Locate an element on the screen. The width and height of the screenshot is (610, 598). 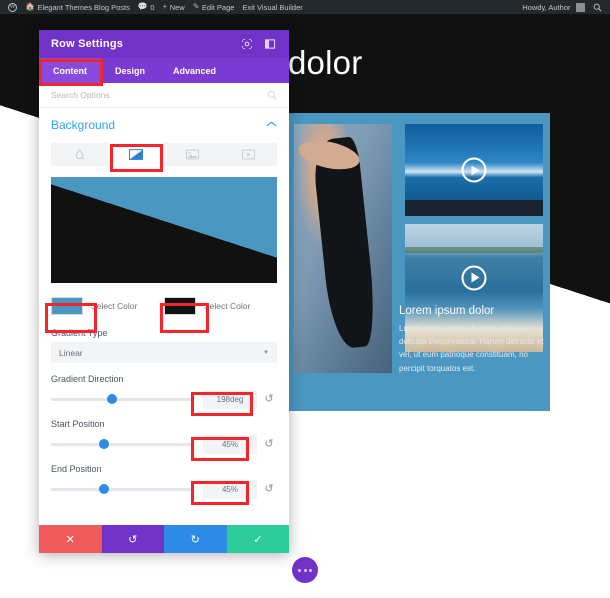
video-icon is located at coordinates (249, 154).